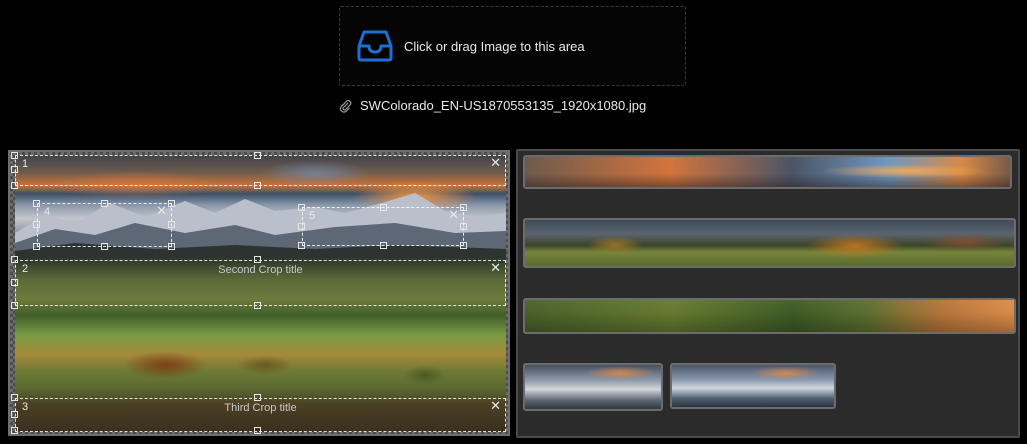 The image size is (1027, 444). I want to click on uploaded-file: SWColorado_EN-US1870553135_1920x1080.jpg, so click(492, 105).